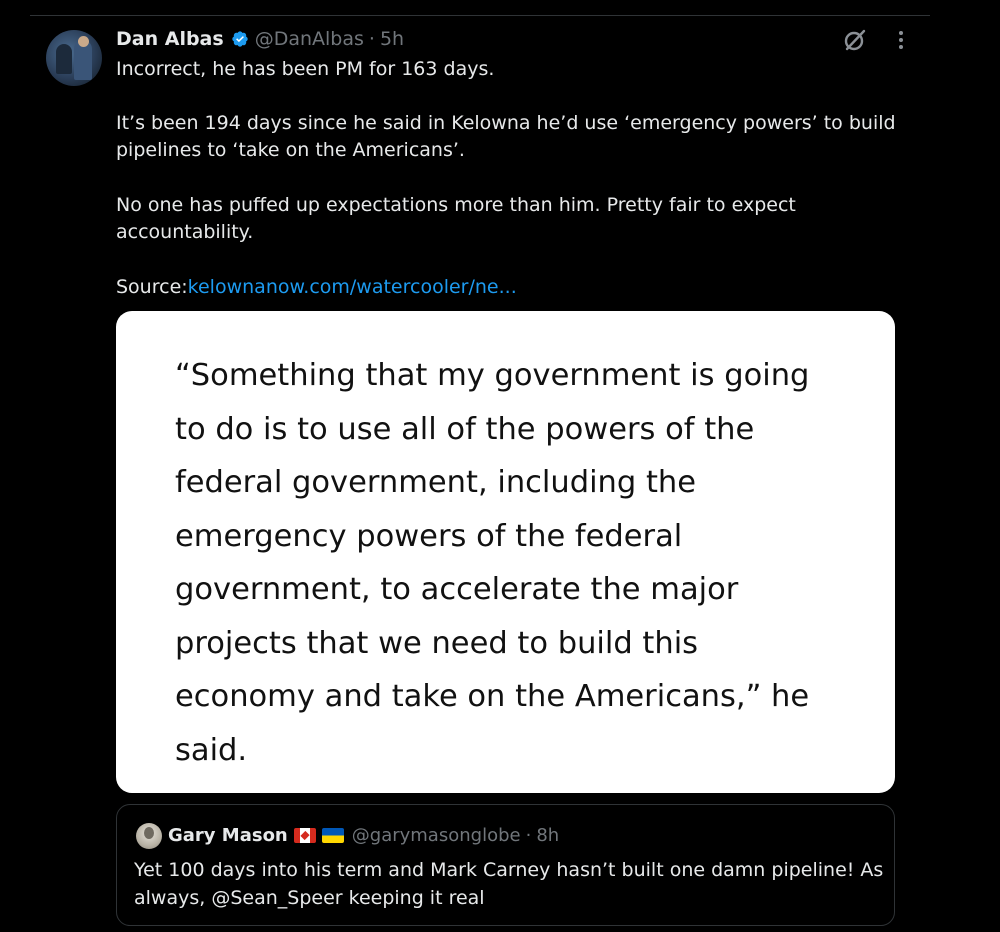 The width and height of the screenshot is (1000, 932). What do you see at coordinates (74, 58) in the screenshot?
I see `avatar` at bounding box center [74, 58].